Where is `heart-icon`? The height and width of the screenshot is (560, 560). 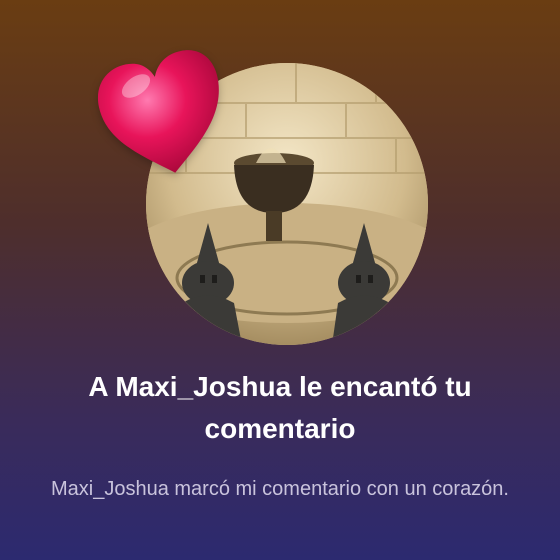 heart-icon is located at coordinates (163, 115).